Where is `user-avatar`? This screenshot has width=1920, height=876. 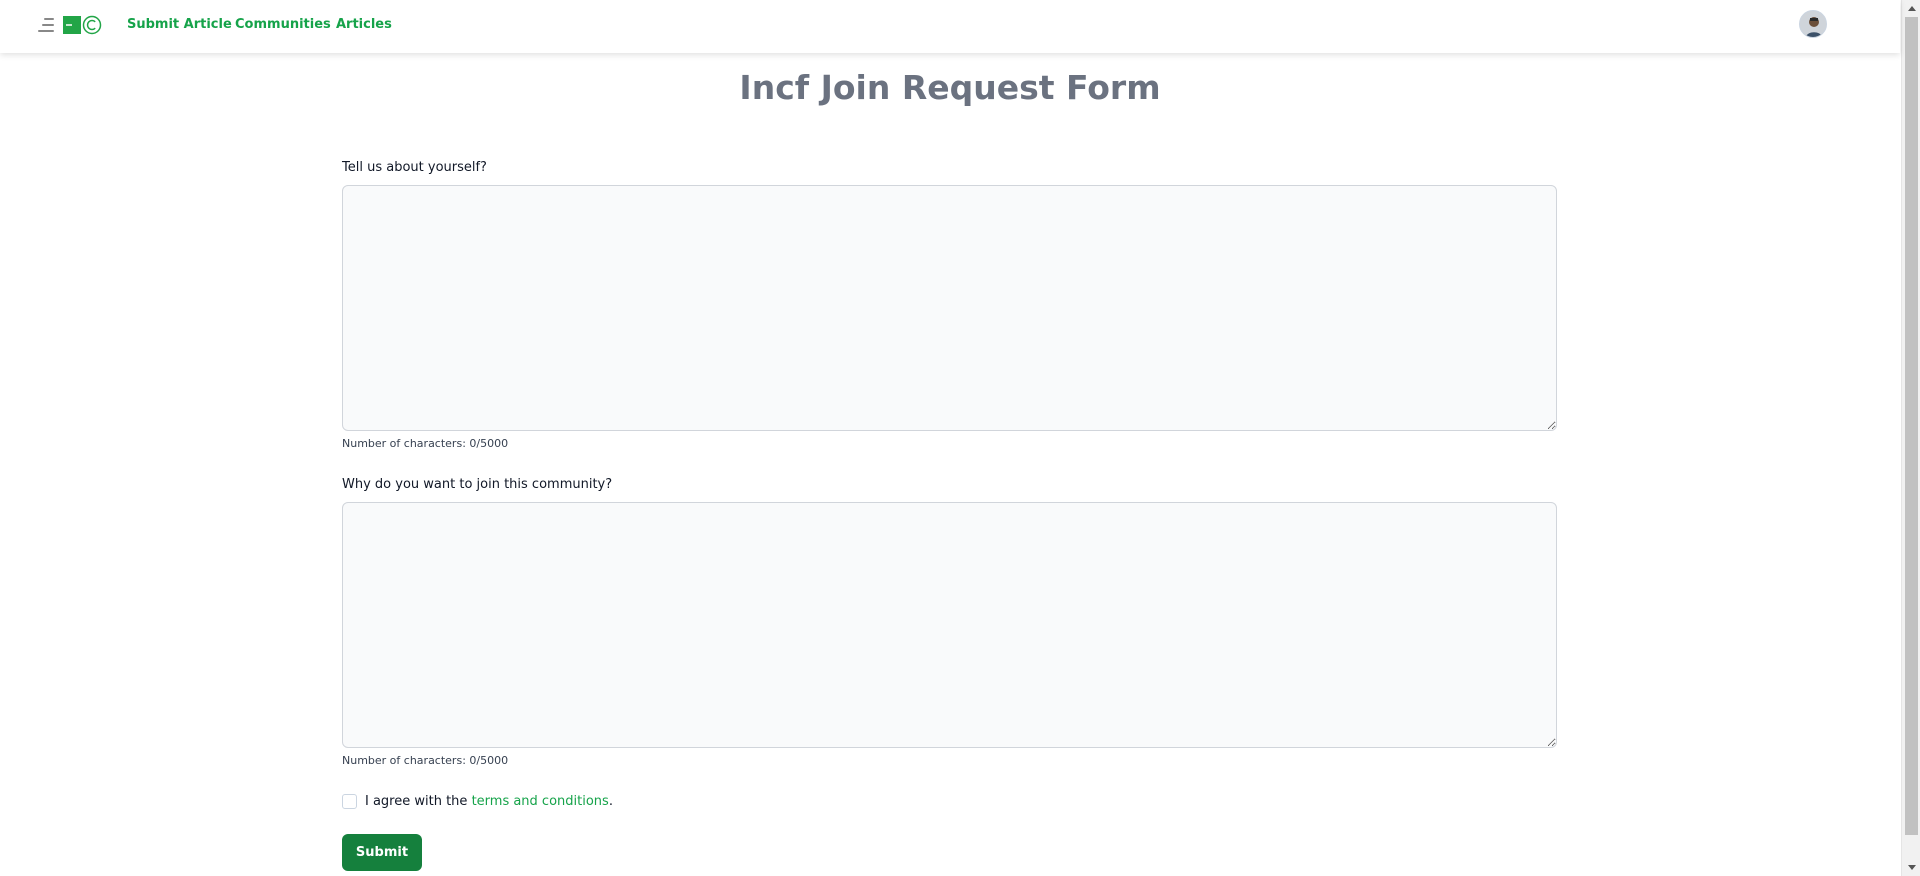
user-avatar is located at coordinates (1813, 24).